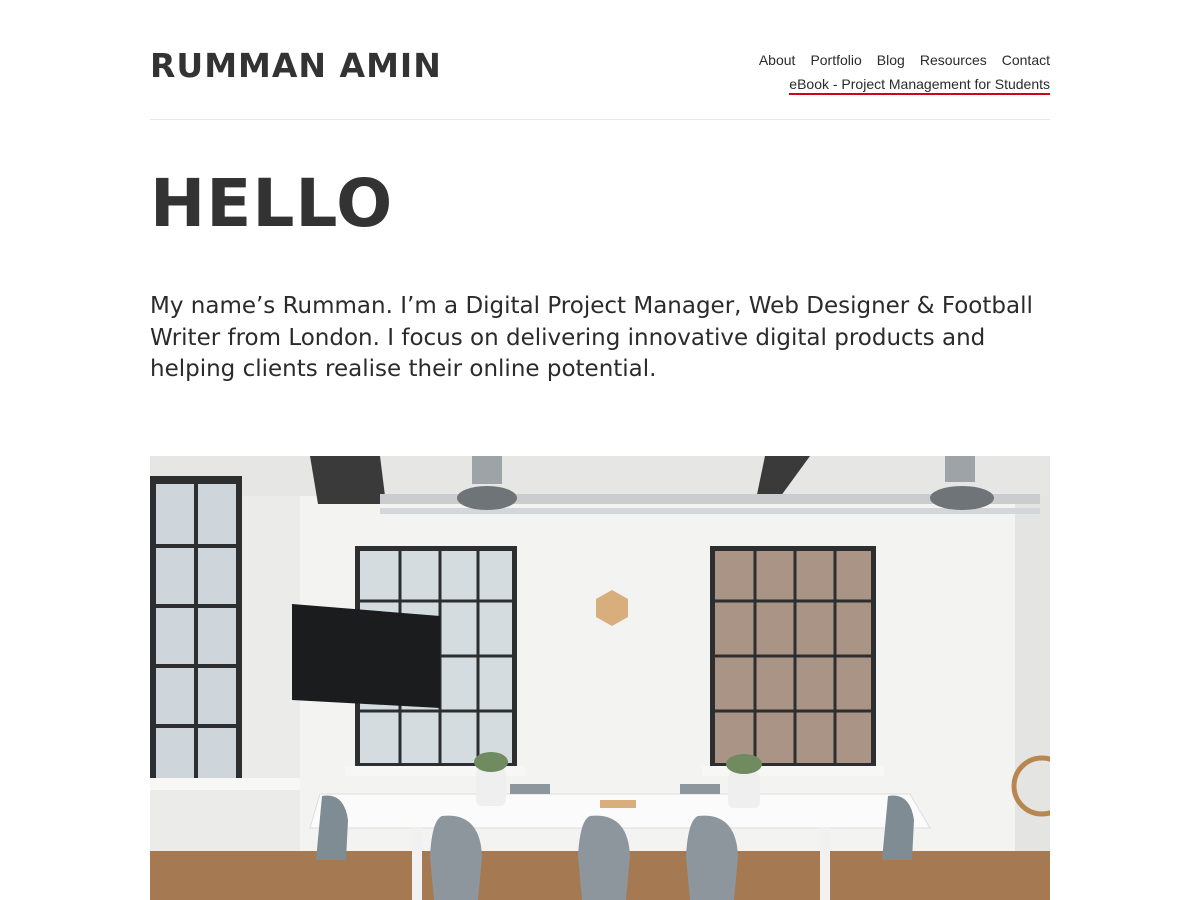 The width and height of the screenshot is (1200, 900). Describe the element at coordinates (960, 469) in the screenshot. I see `duct-right` at that location.